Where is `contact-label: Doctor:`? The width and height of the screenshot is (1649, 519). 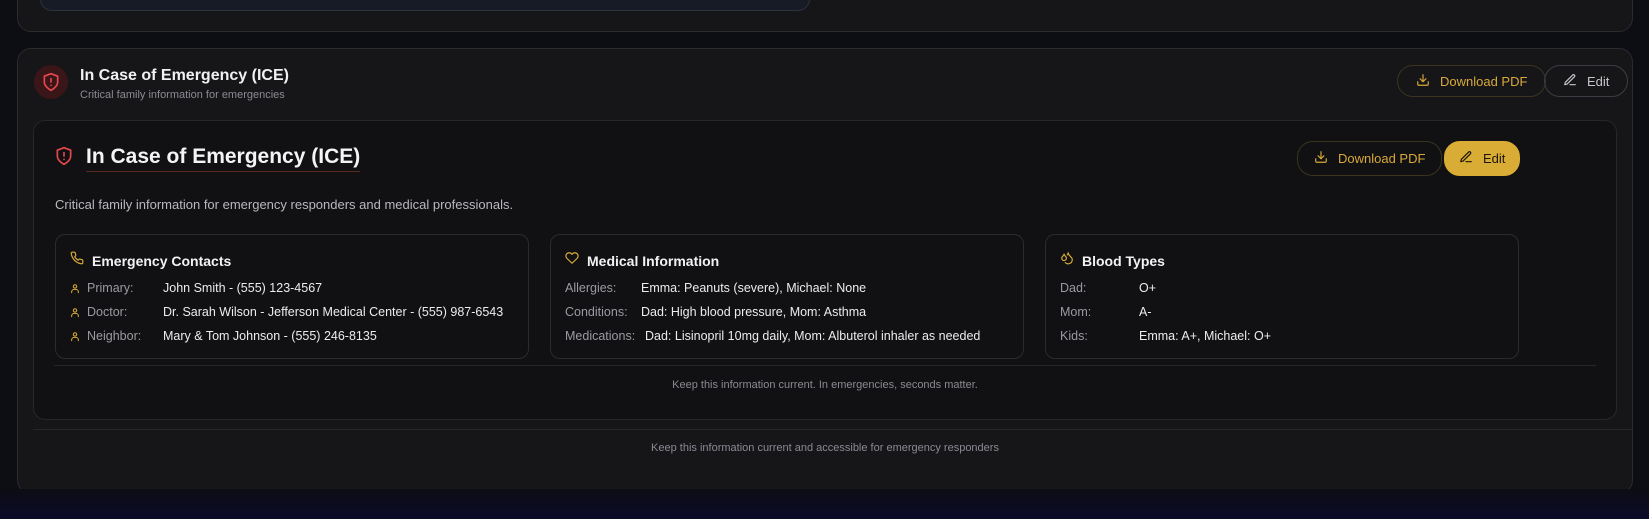
contact-label: Doctor: is located at coordinates (107, 312).